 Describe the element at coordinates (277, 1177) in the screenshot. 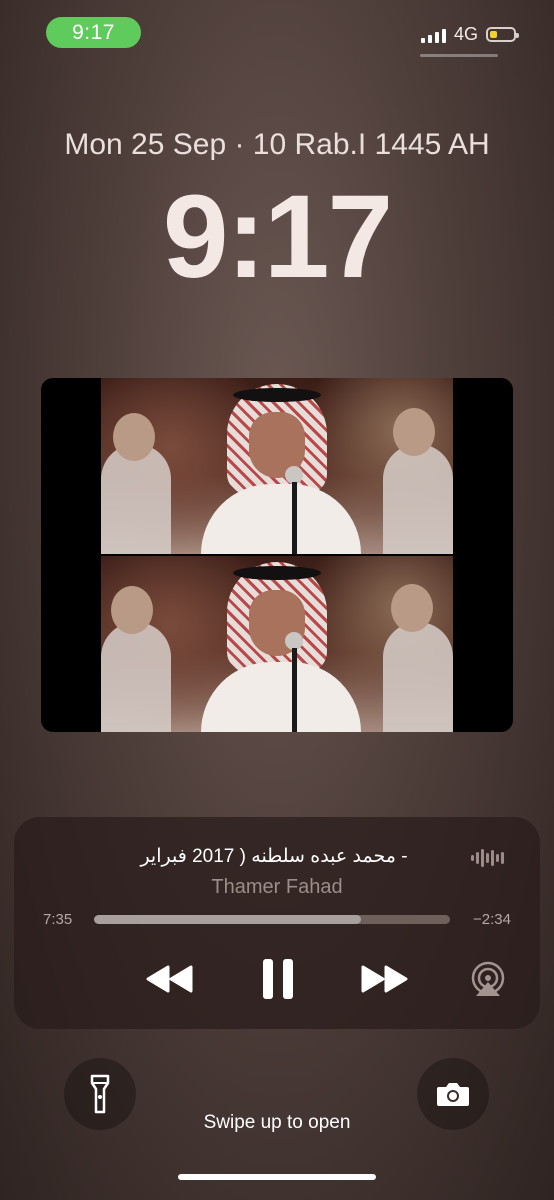

I see `home-indicator` at that location.